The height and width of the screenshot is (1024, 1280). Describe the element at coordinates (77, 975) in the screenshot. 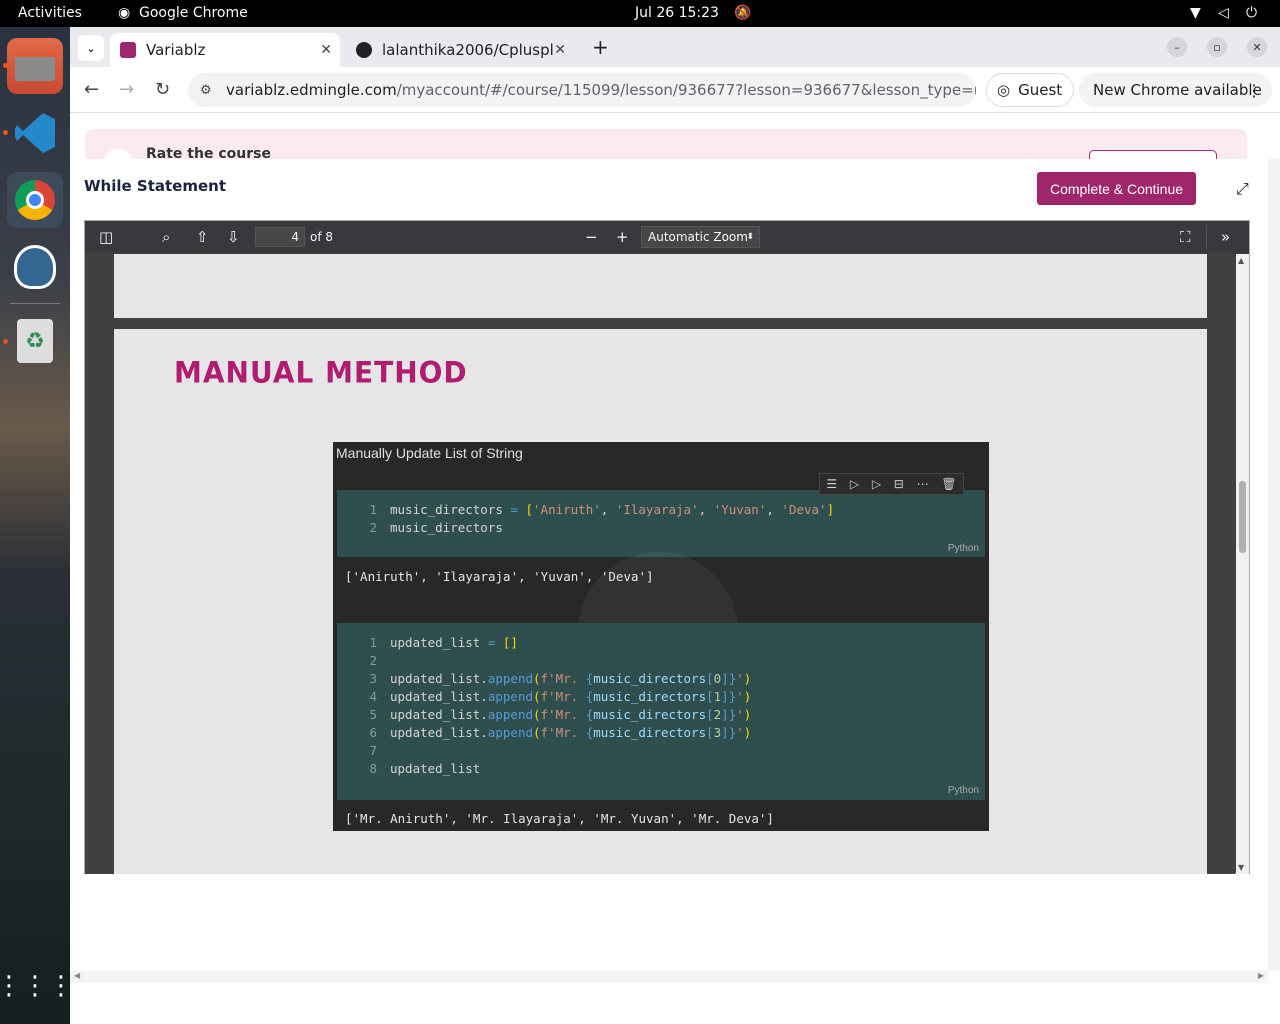

I see `scroll-left-icon: ◀` at that location.